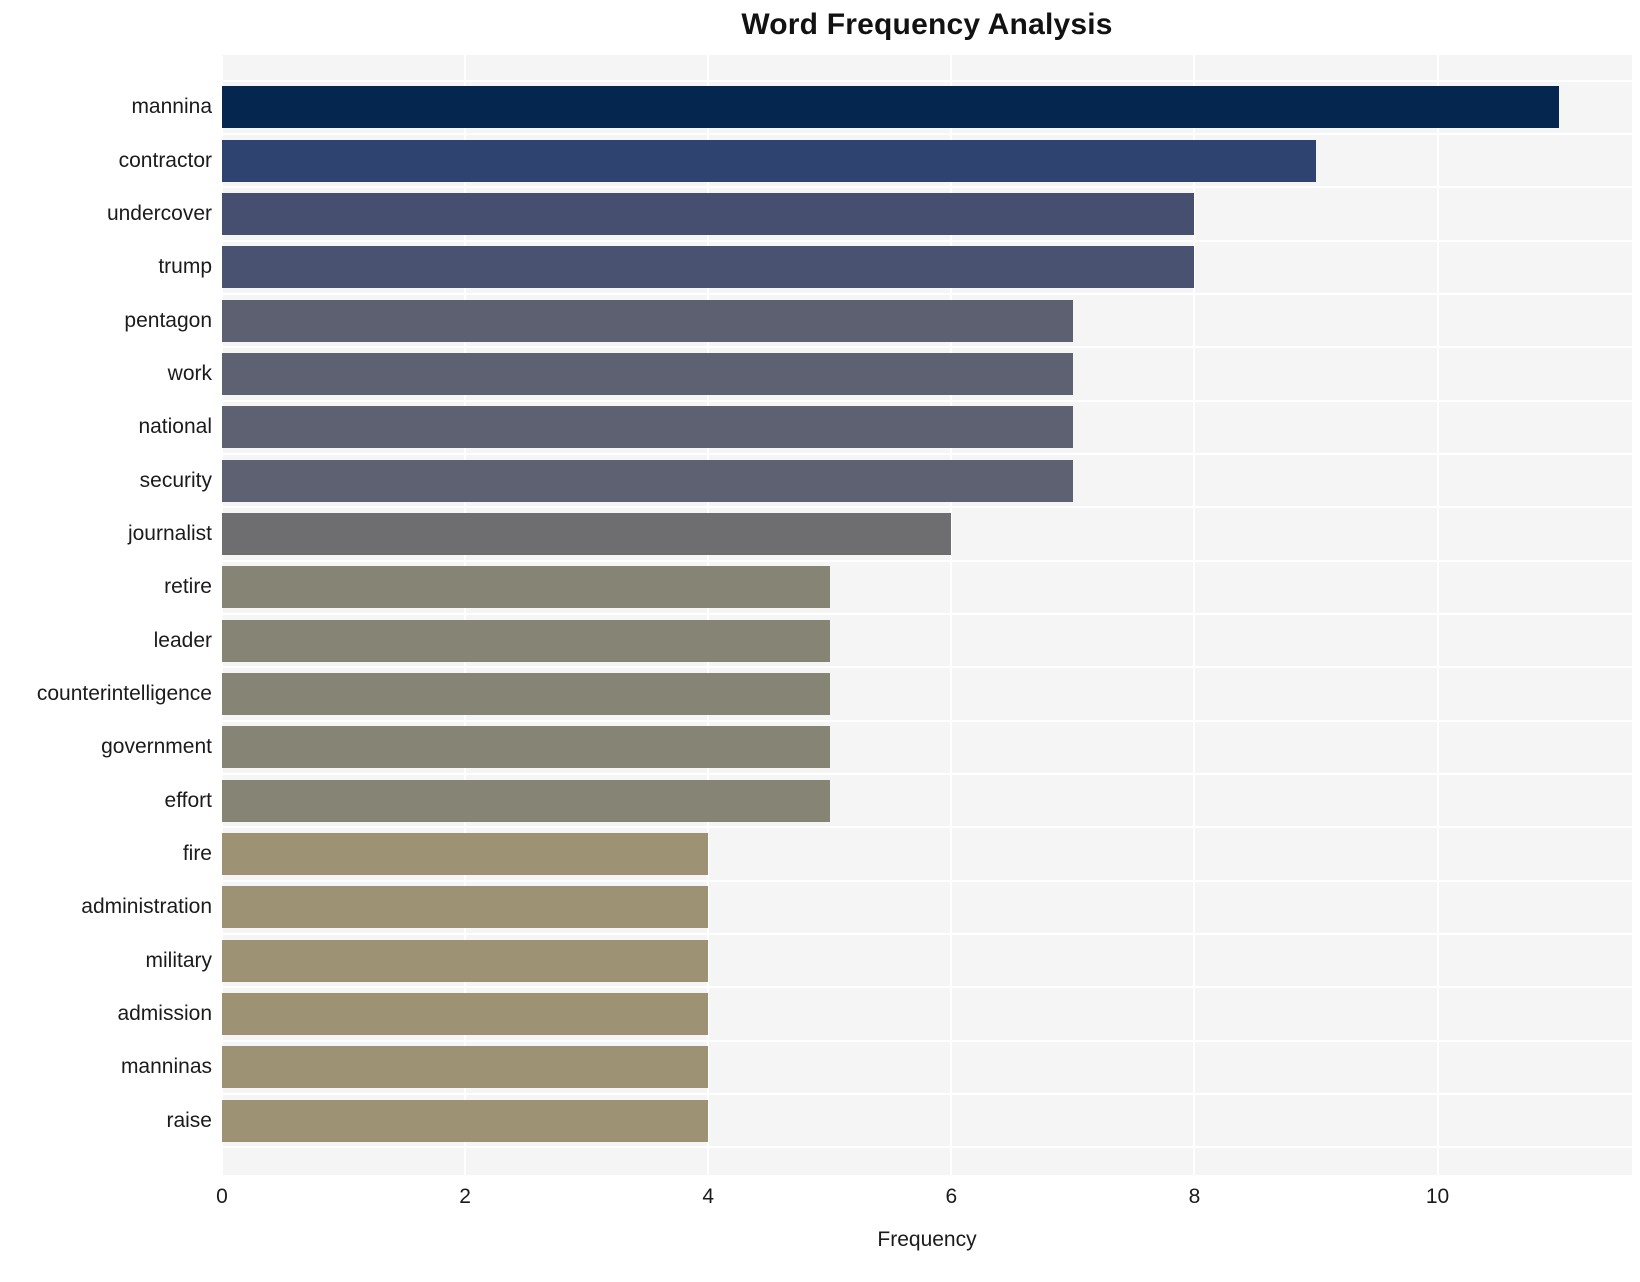 The image size is (1640, 1282). What do you see at coordinates (197, 853) in the screenshot?
I see `y-axis-tick-label: fire` at bounding box center [197, 853].